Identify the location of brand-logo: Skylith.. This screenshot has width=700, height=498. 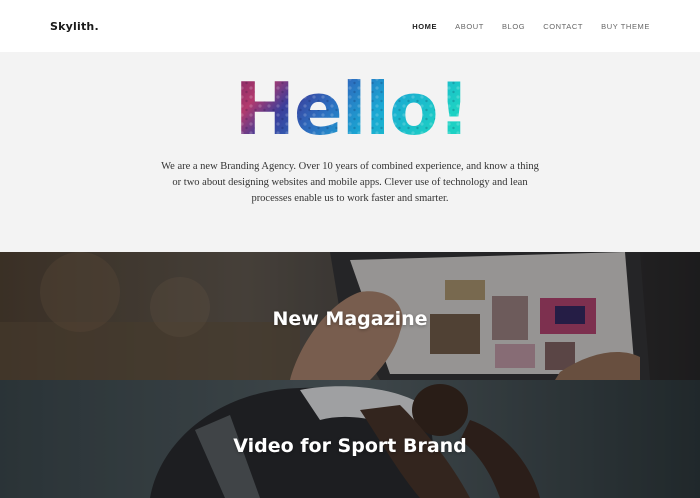
(74, 26).